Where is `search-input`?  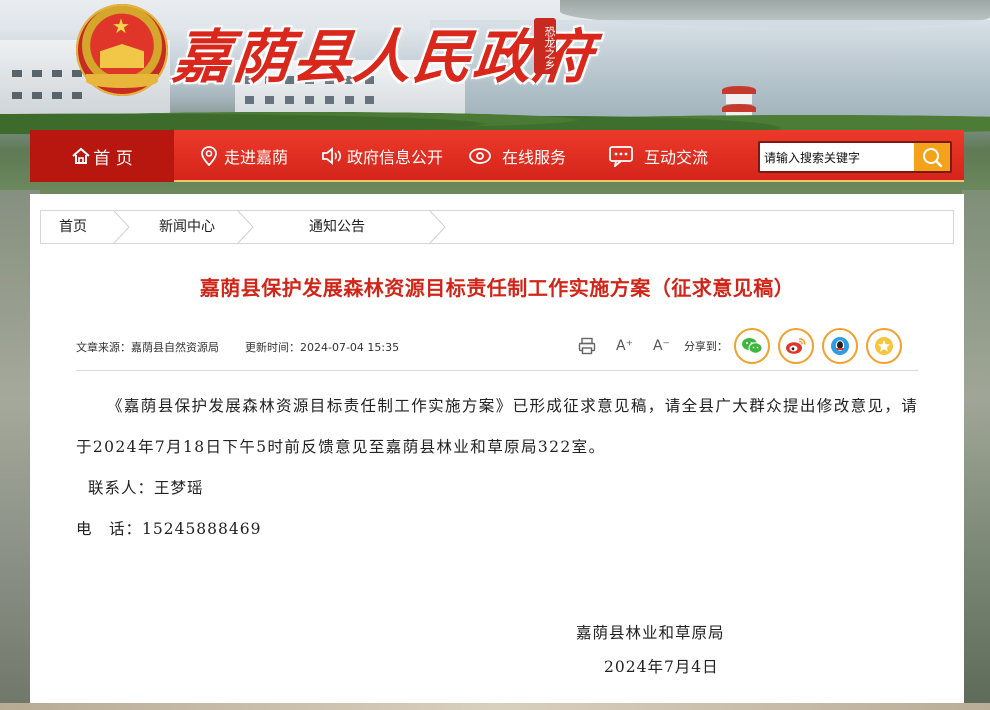 search-input is located at coordinates (839, 158).